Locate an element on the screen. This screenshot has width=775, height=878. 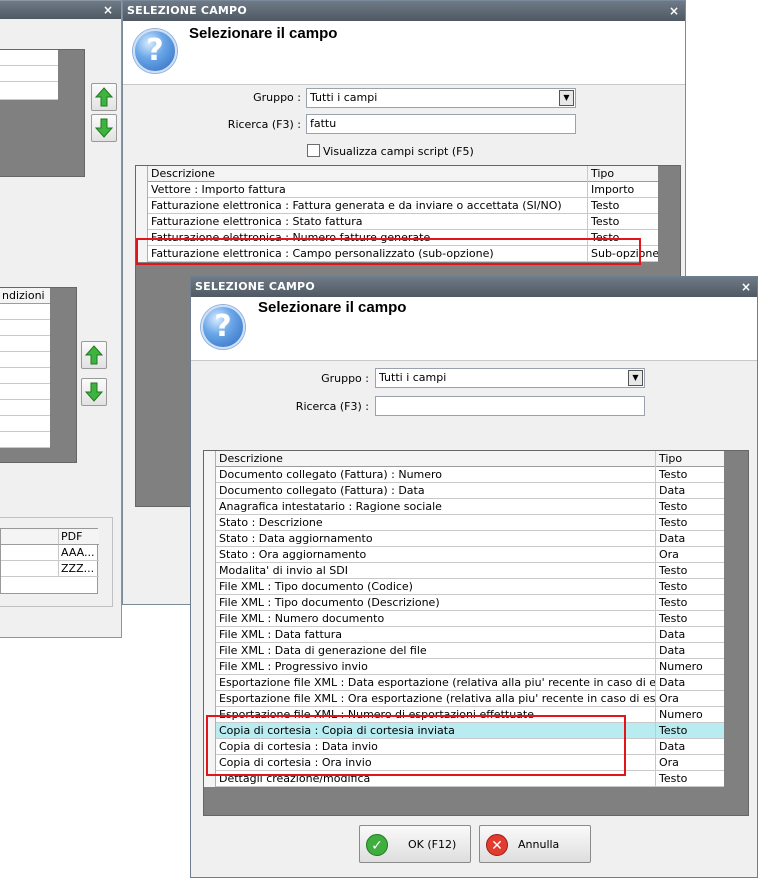
descrizione-cell: Vettore : Importo fattura is located at coordinates (368, 190).